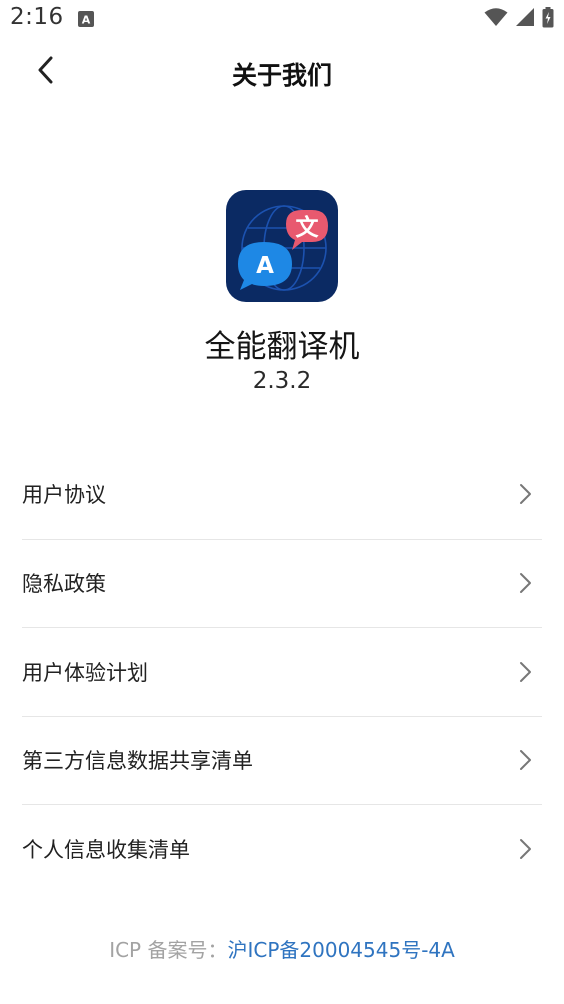 The height and width of the screenshot is (1004, 564). Describe the element at coordinates (137, 761) in the screenshot. I see `menu-item-label: 第三方信息数据共享清单` at that location.